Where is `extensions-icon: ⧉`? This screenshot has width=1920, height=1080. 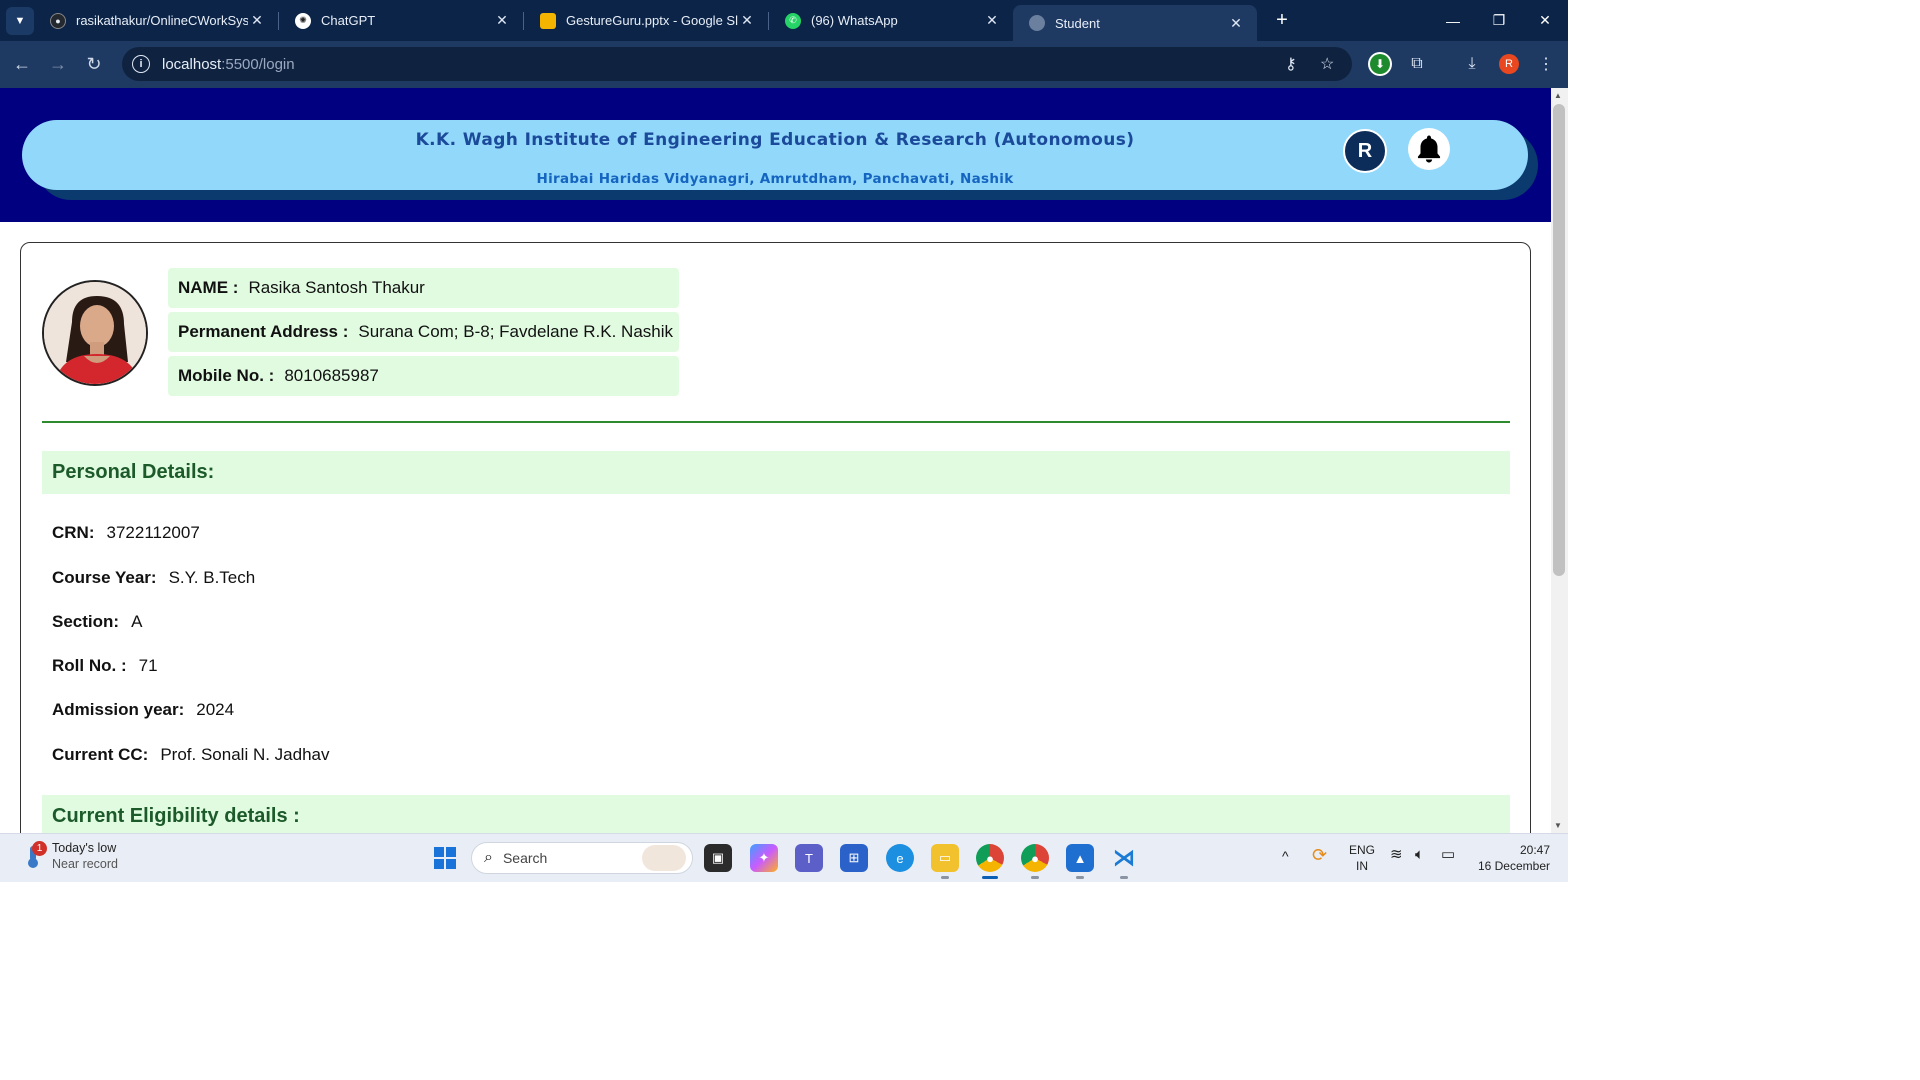
extensions-icon: ⧉ is located at coordinates (1417, 64).